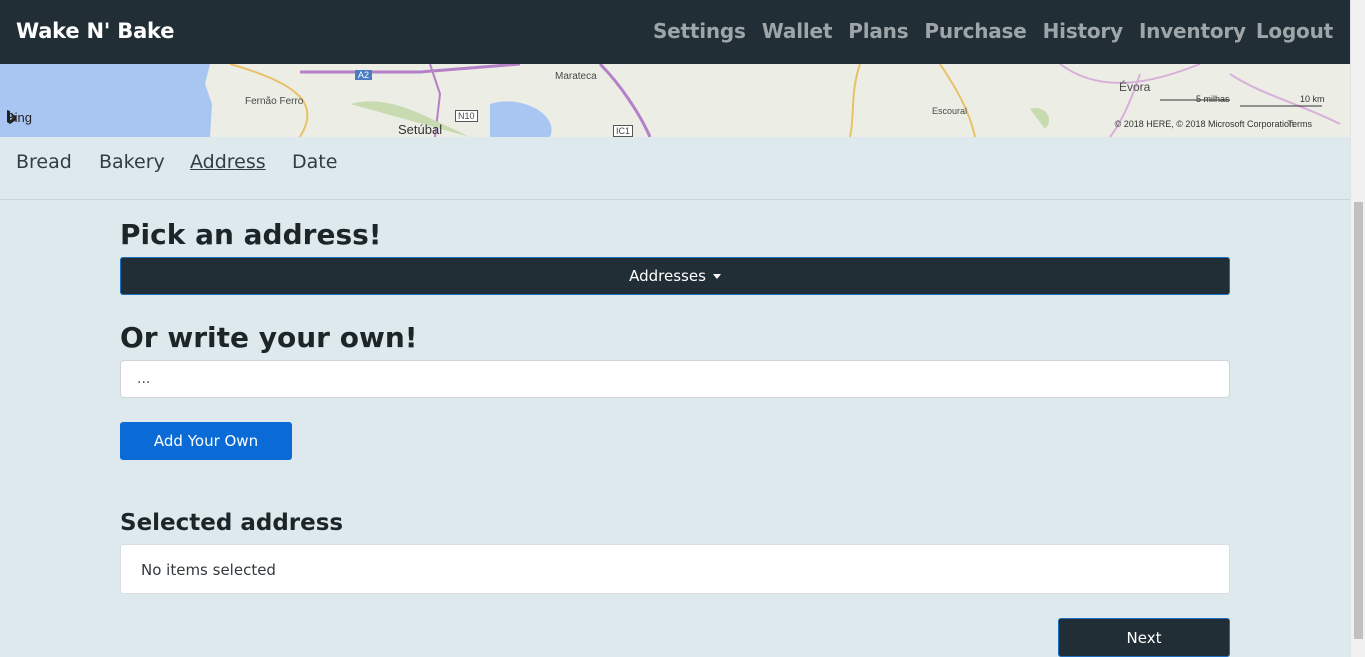 The height and width of the screenshot is (657, 1365). What do you see at coordinates (576, 76) in the screenshot?
I see `map-place-marateca: Marateca` at bounding box center [576, 76].